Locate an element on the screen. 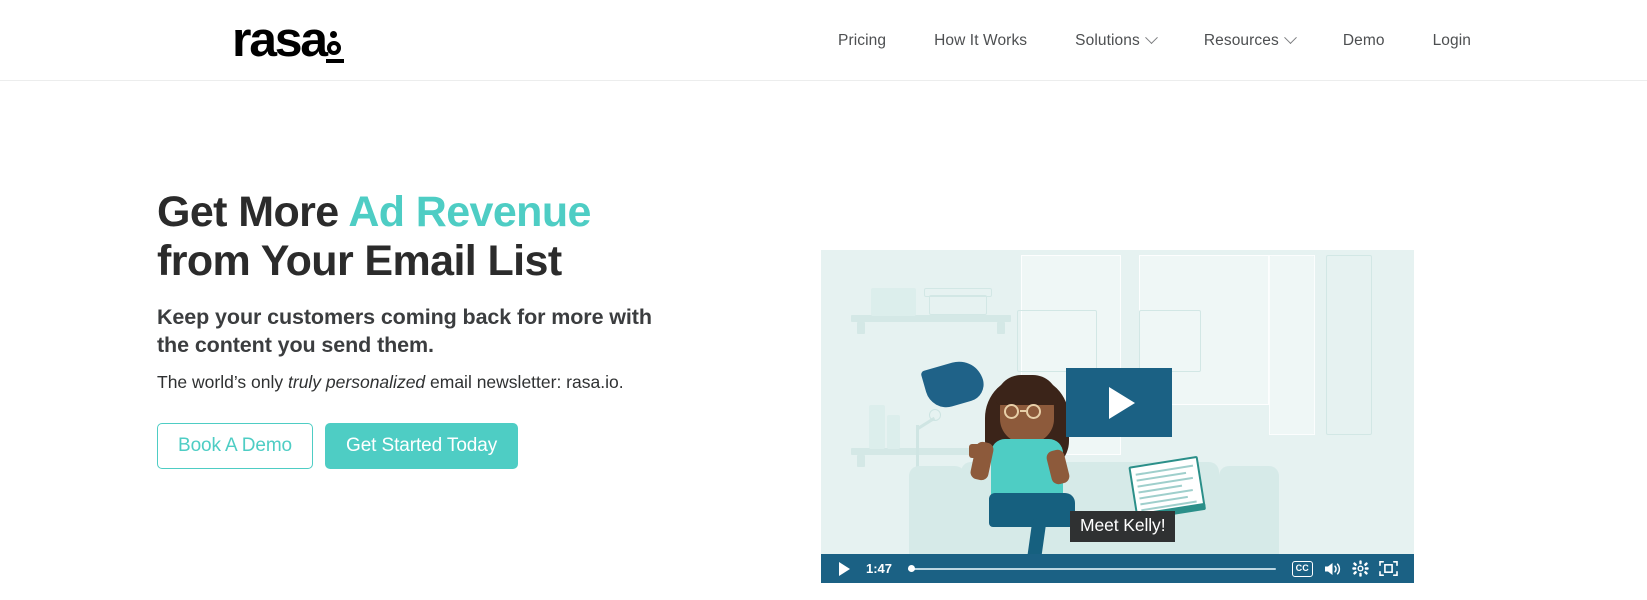  person-glasses-right-icon is located at coordinates (1033, 411).